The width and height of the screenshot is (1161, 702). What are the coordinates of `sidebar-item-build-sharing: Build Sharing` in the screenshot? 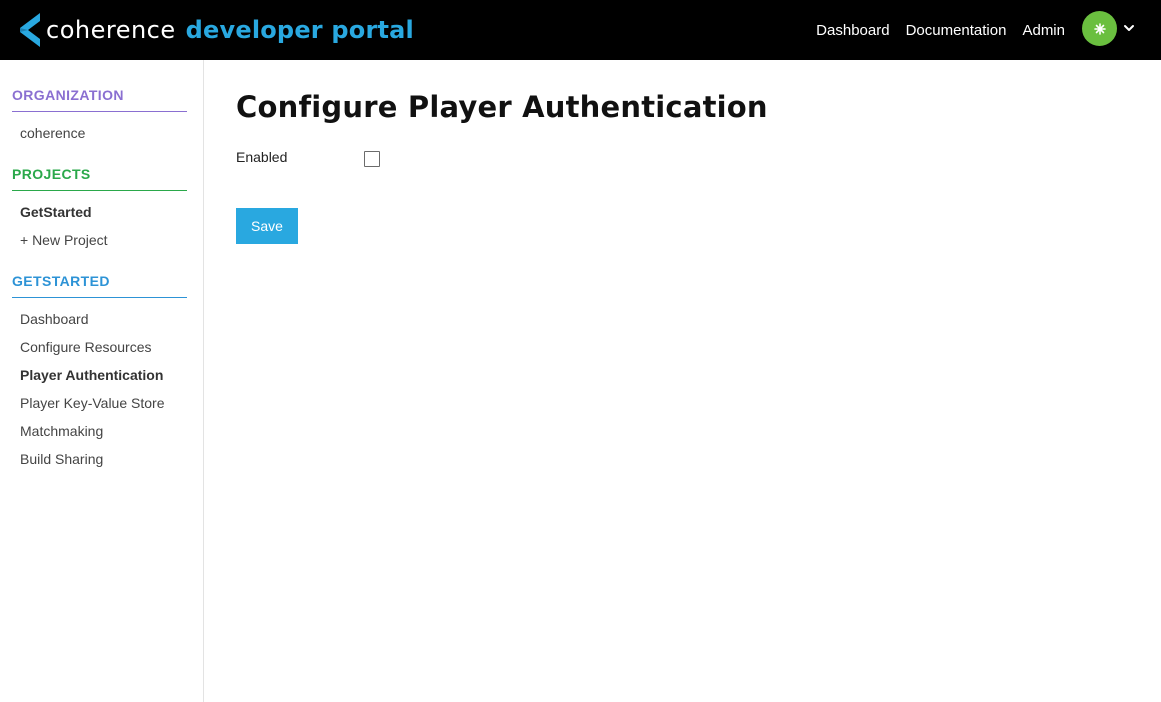 It's located at (103, 459).